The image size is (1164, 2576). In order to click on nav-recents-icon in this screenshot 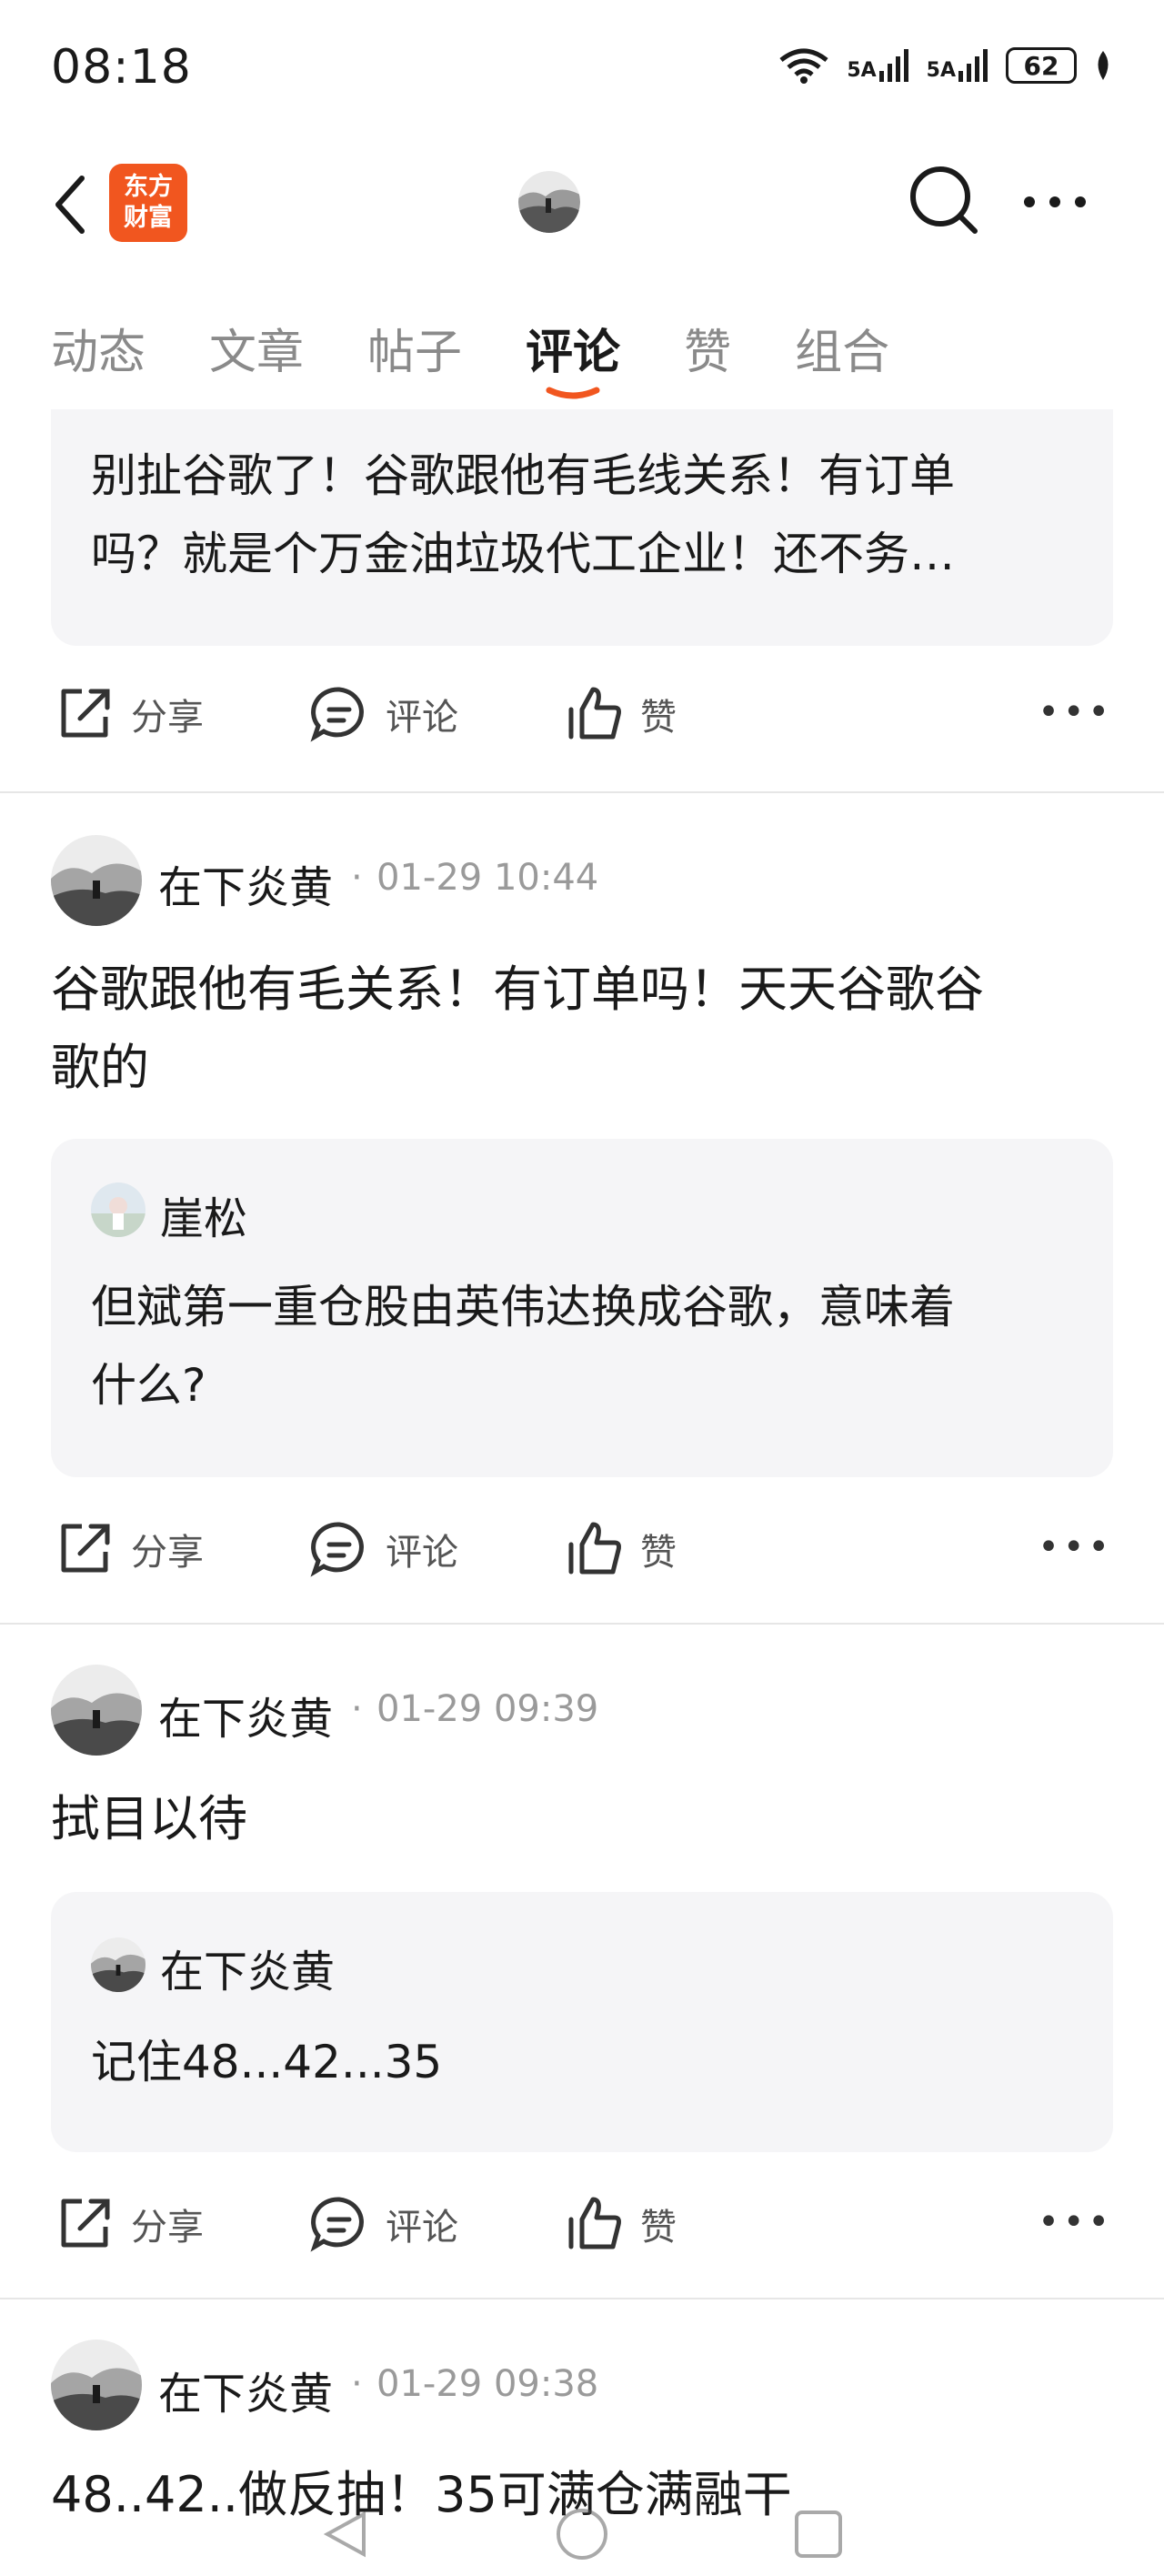, I will do `click(819, 2534)`.